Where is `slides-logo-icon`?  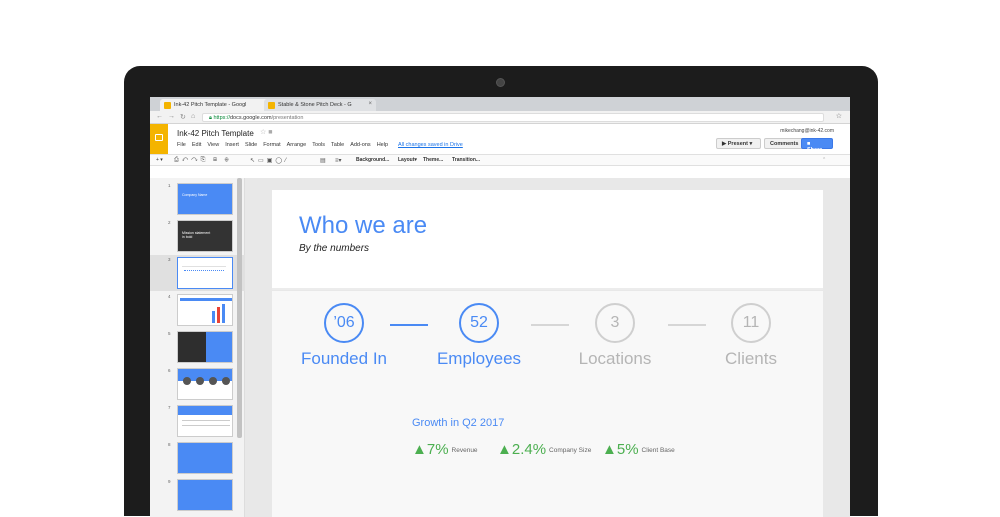 slides-logo-icon is located at coordinates (159, 139).